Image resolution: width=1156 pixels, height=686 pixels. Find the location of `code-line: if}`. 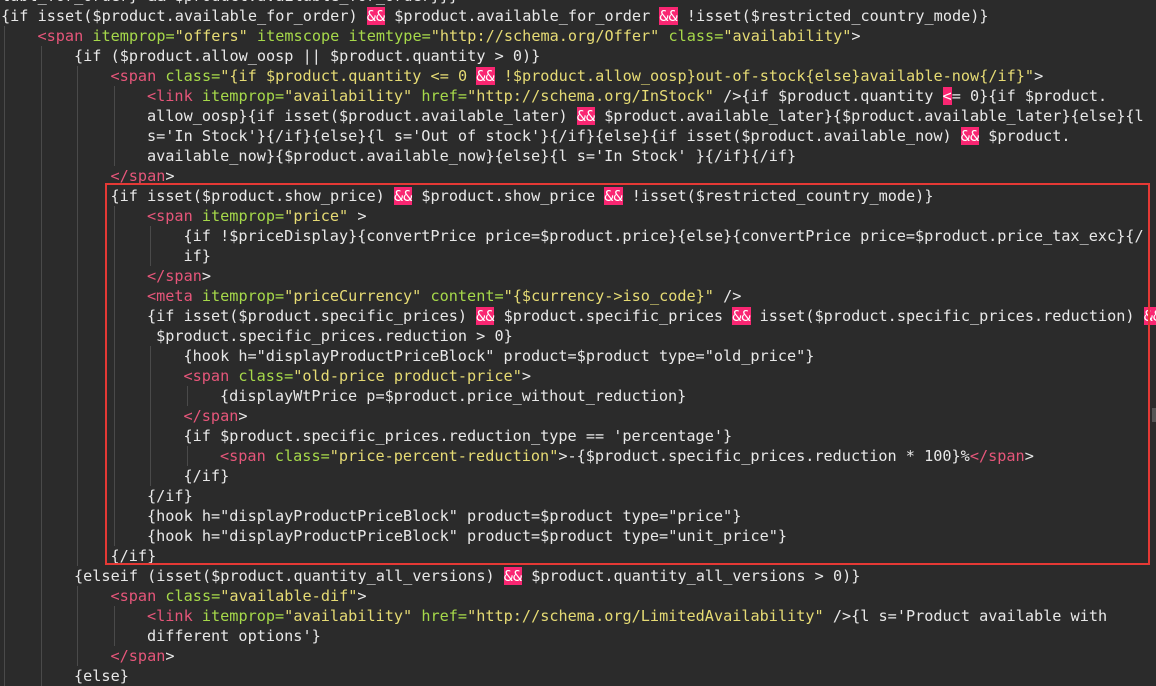

code-line: if} is located at coordinates (578, 256).